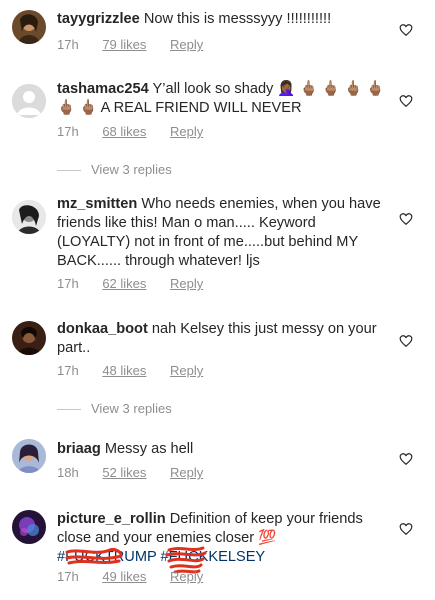 This screenshot has width=435, height=600. What do you see at coordinates (111, 519) in the screenshot?
I see `comment-username: picture_e_rollin` at bounding box center [111, 519].